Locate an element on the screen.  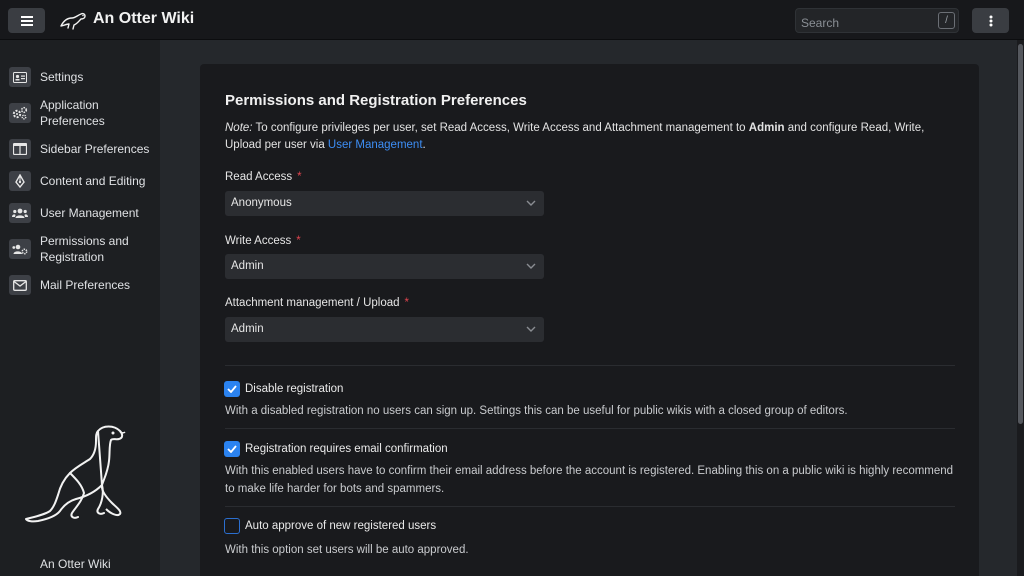
search-input is located at coordinates (877, 20).